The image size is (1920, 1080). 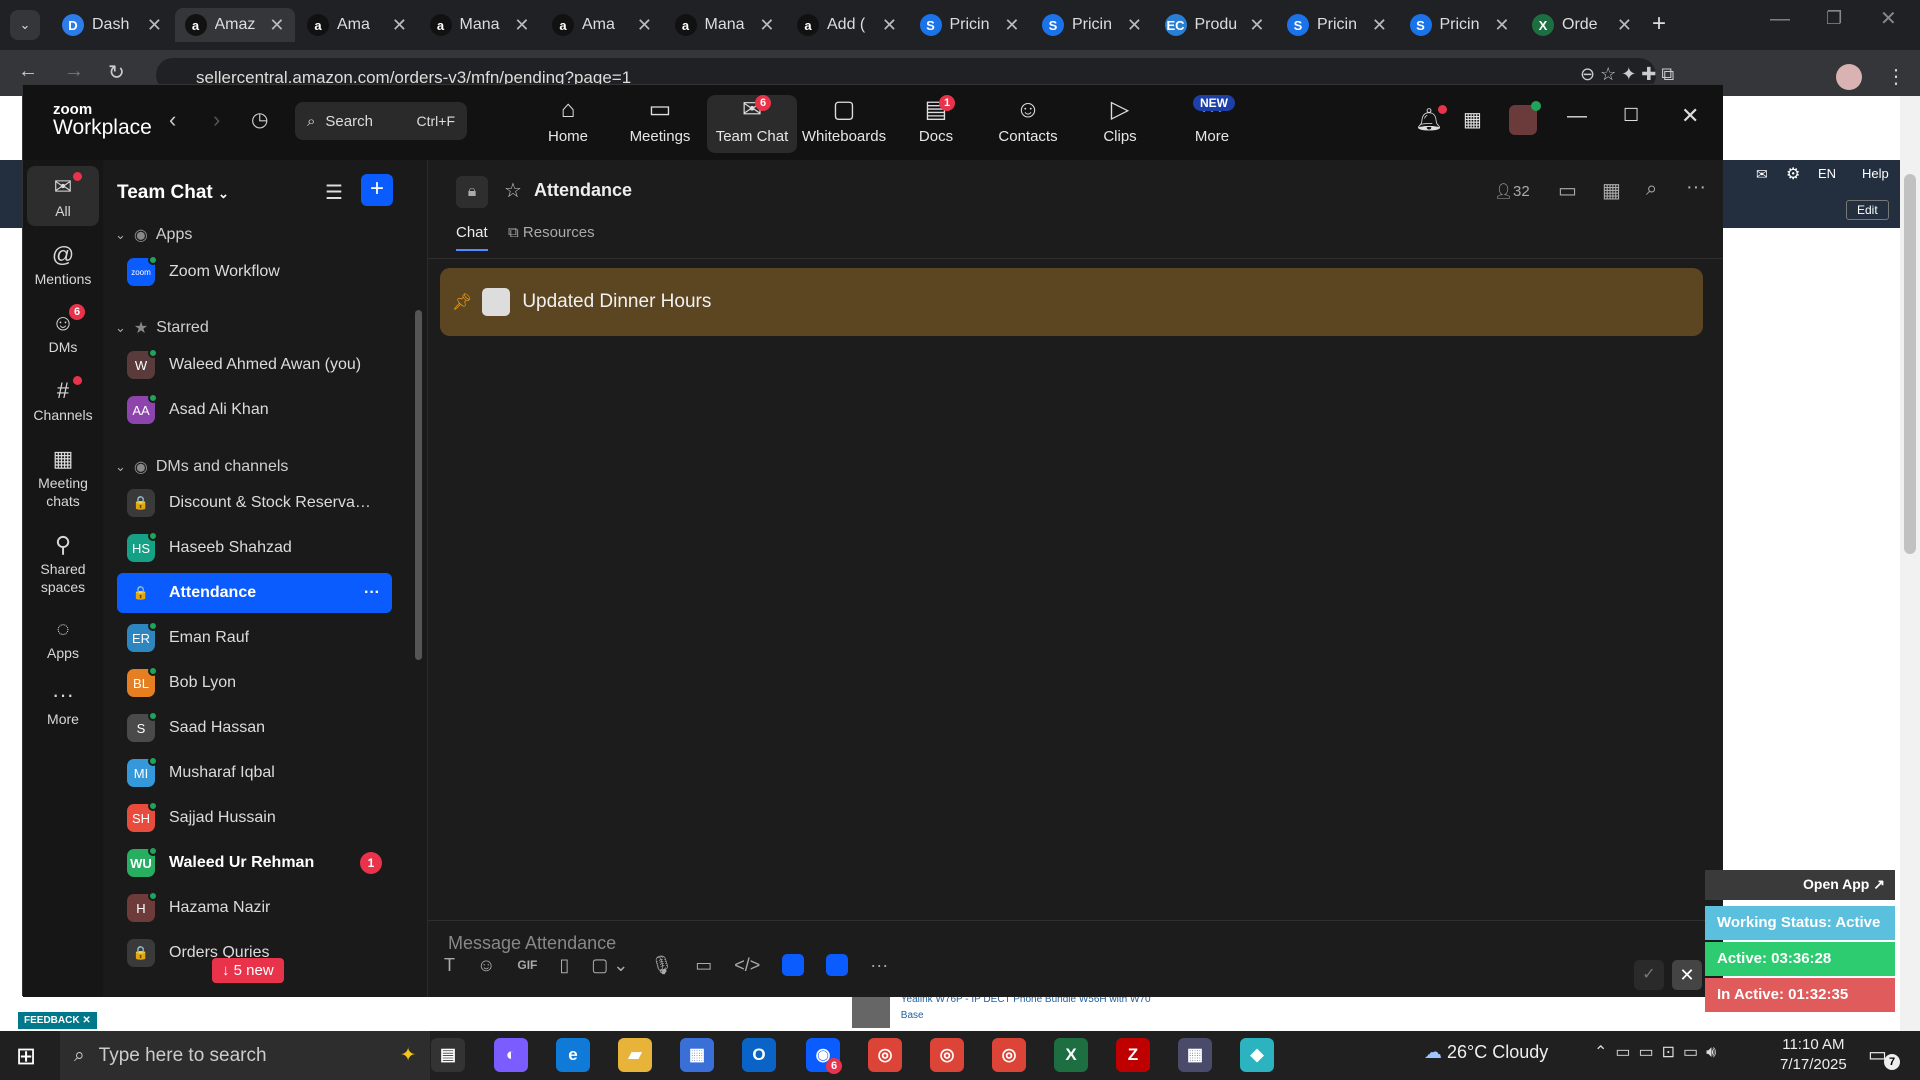 What do you see at coordinates (759, 1055) in the screenshot?
I see `outlook-icon: O` at bounding box center [759, 1055].